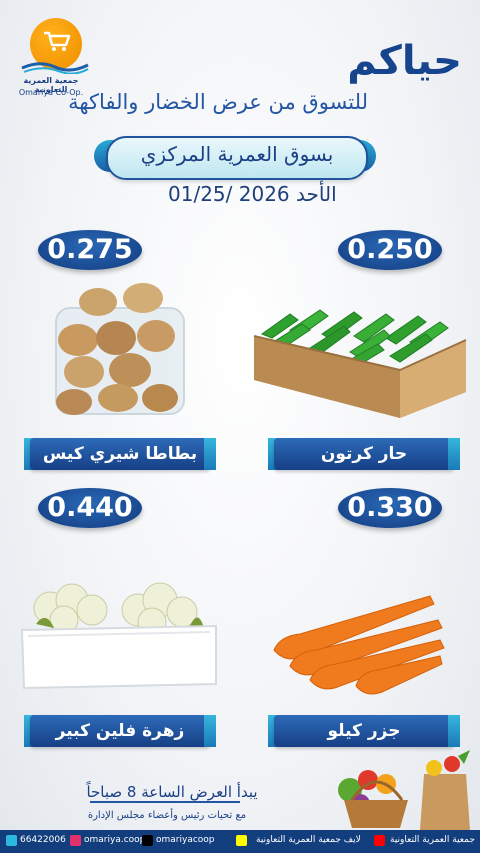 This screenshot has height=853, width=480. I want to click on price-badge: 0.330, so click(390, 508).